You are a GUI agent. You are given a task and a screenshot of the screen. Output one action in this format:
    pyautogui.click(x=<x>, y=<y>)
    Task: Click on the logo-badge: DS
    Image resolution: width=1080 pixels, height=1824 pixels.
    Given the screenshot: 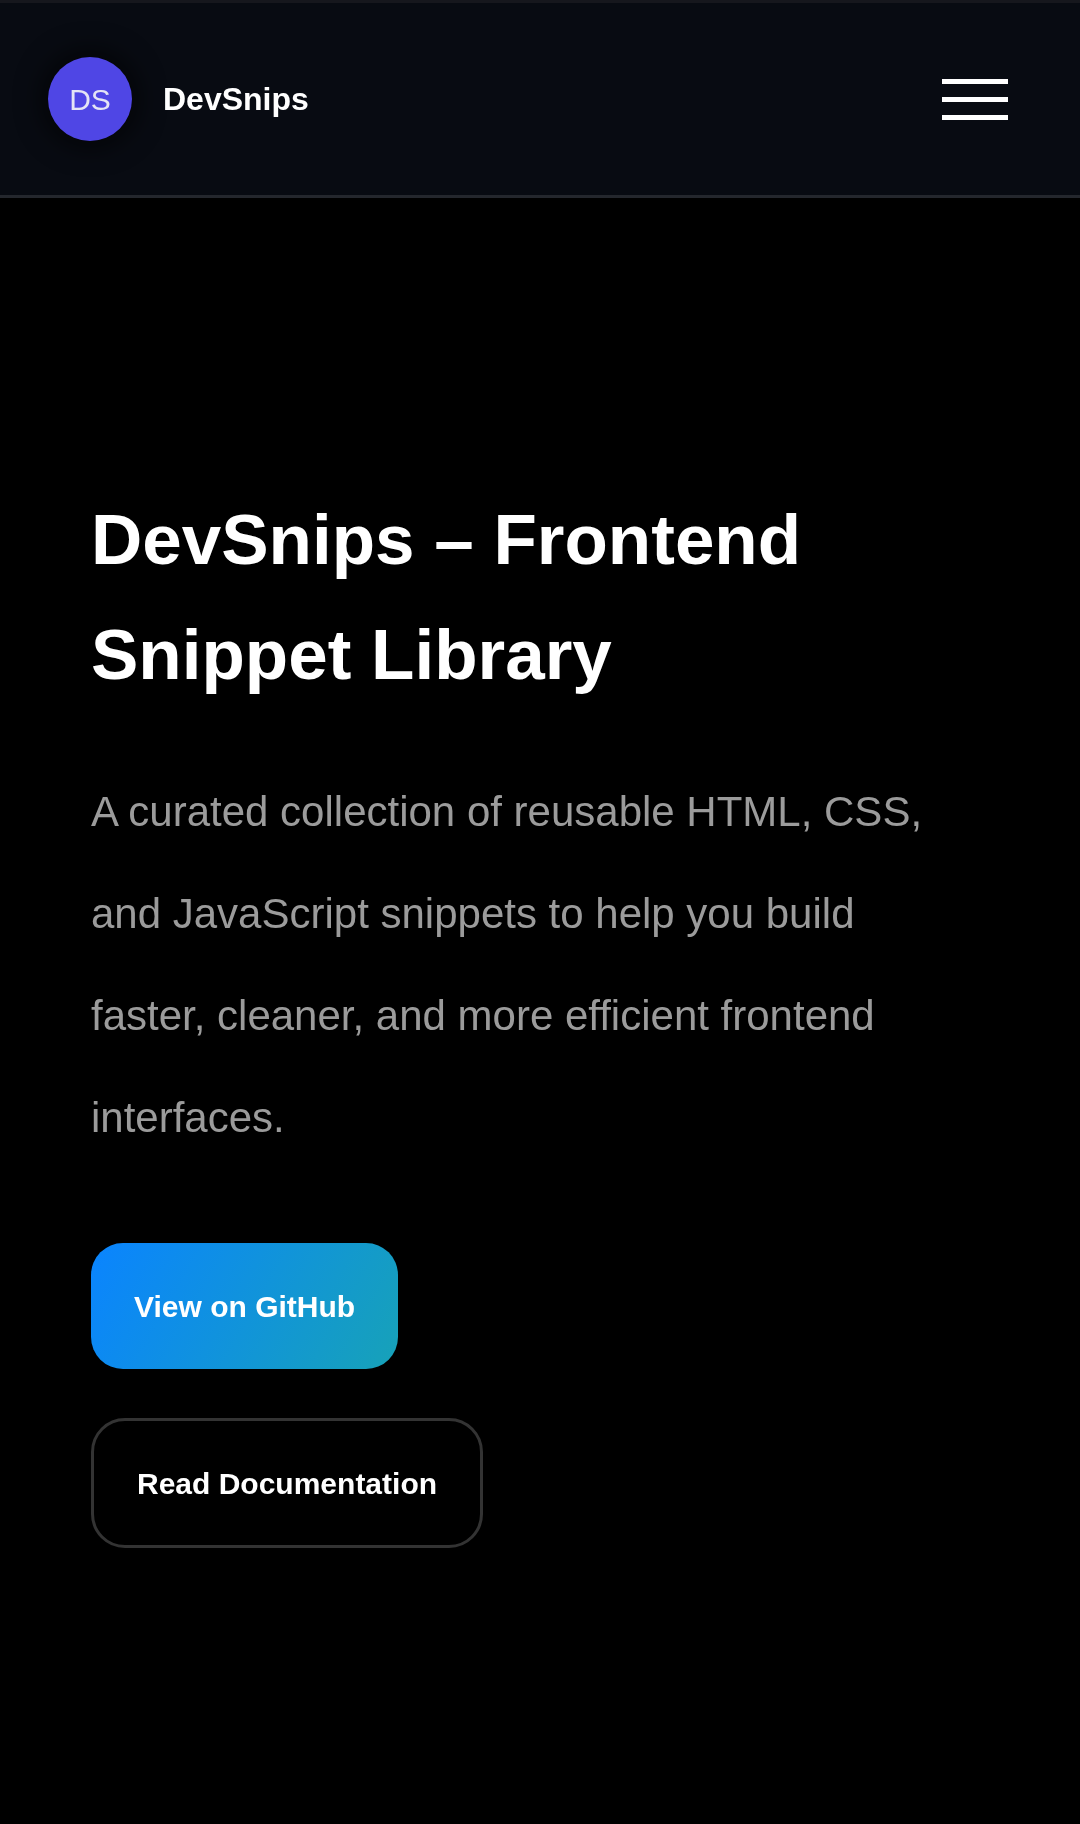 What is the action you would take?
    pyautogui.click(x=90, y=99)
    